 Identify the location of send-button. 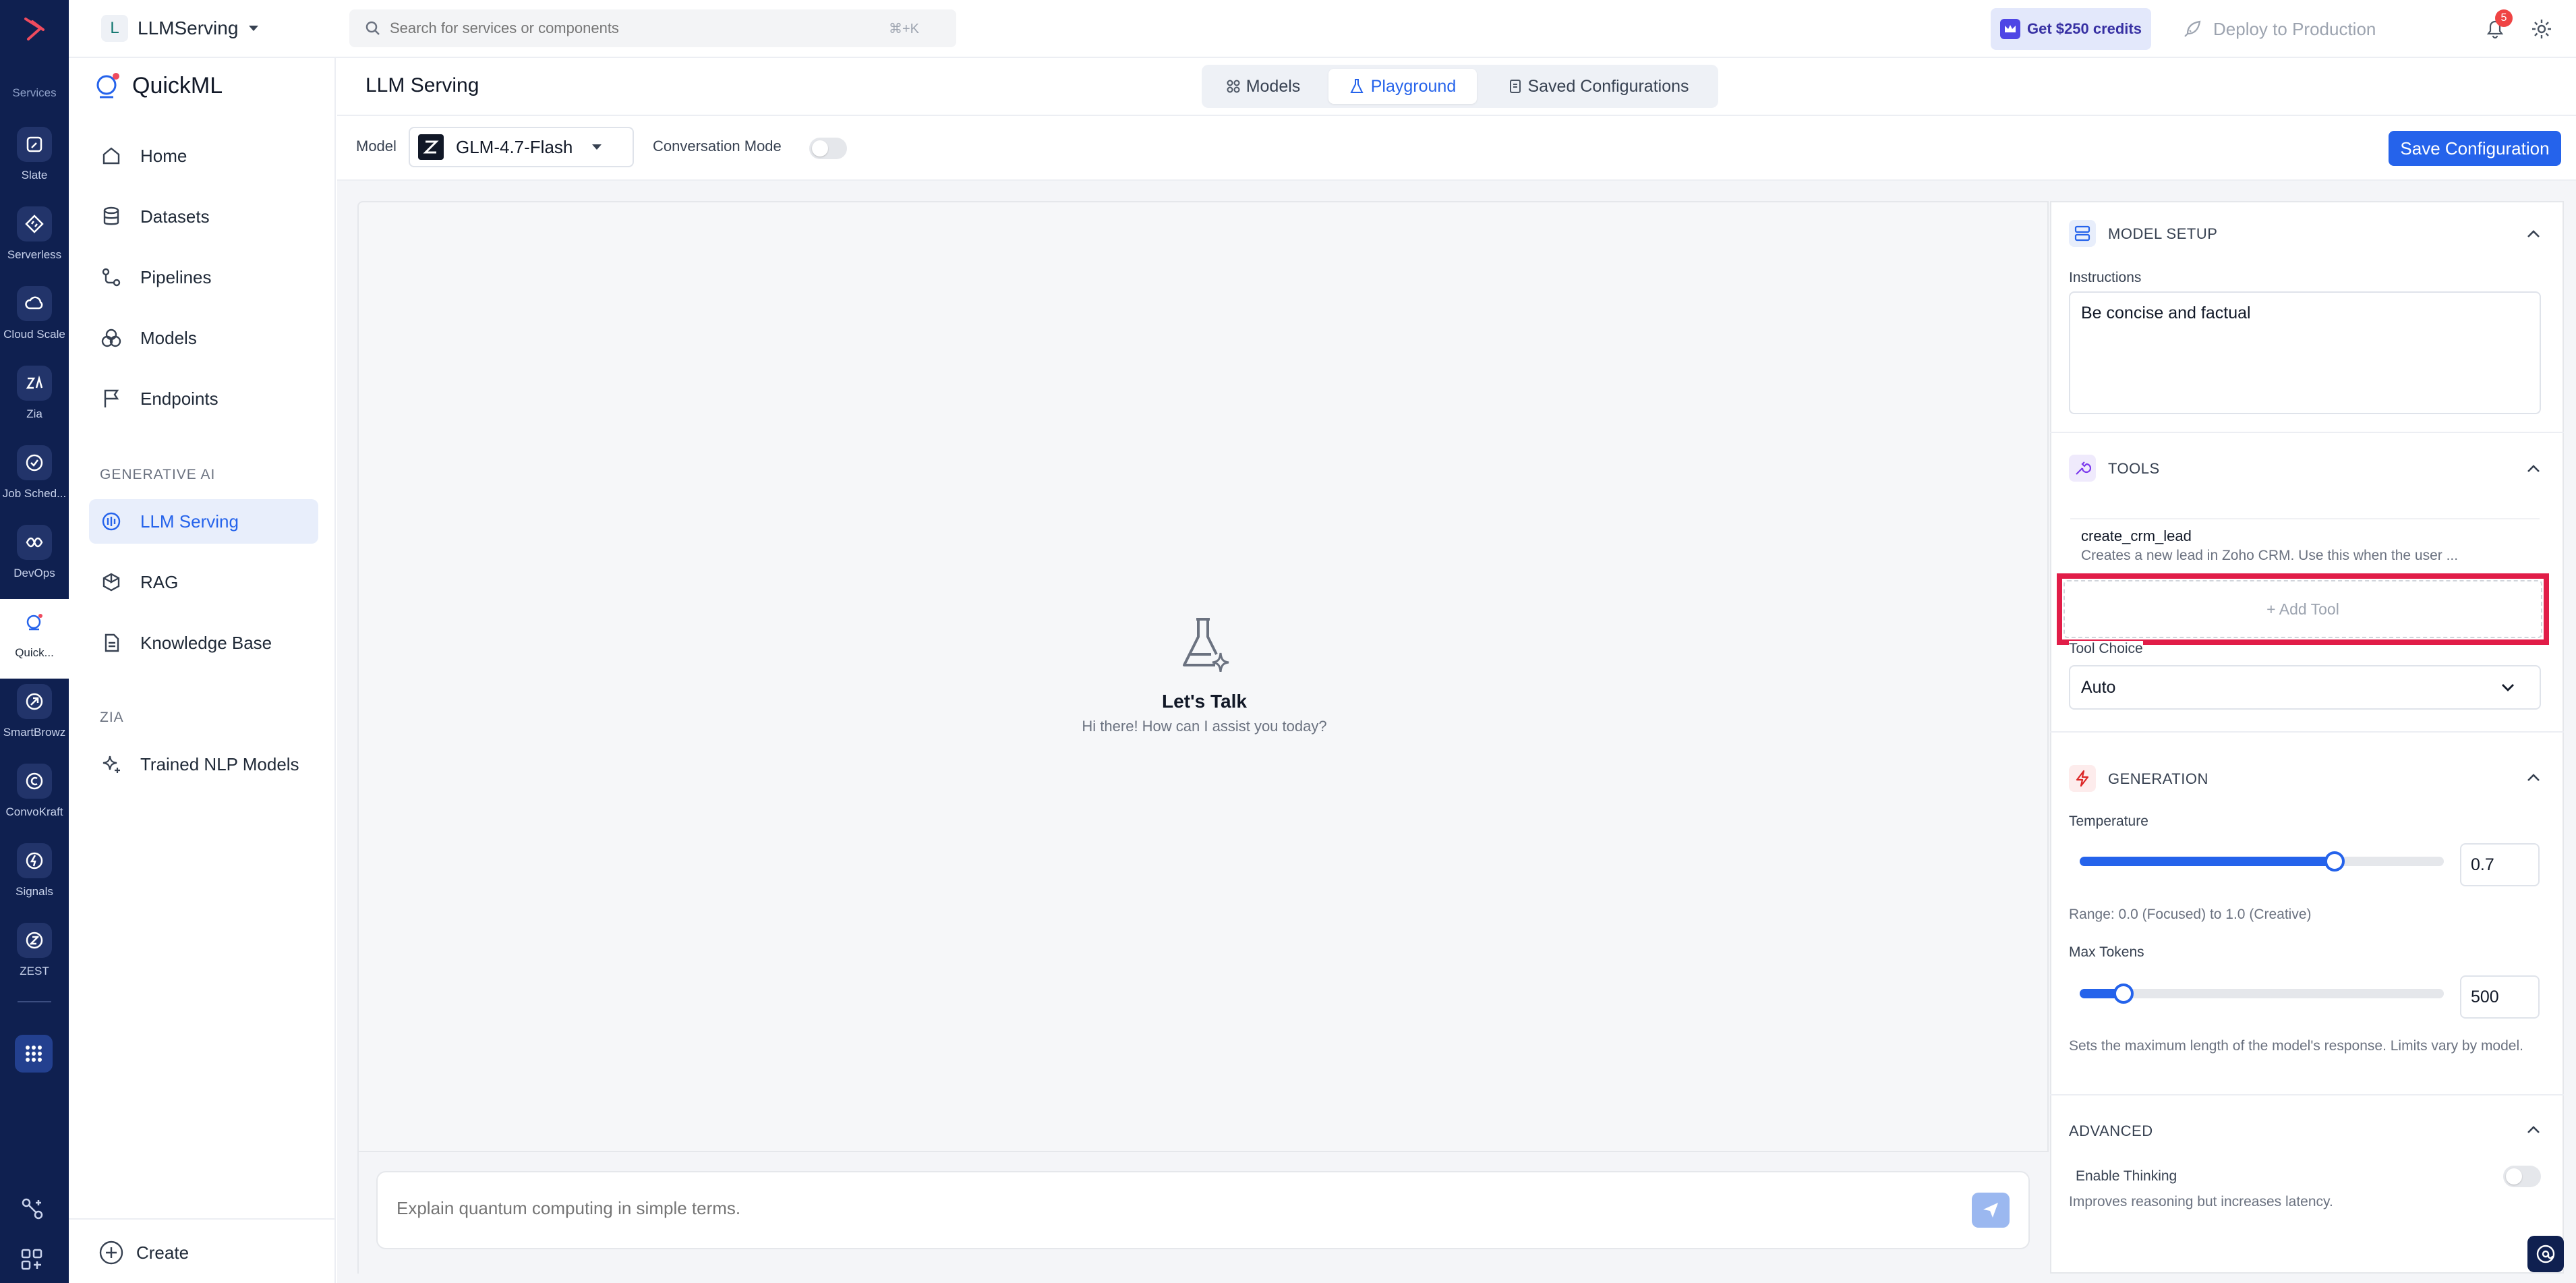
(1991, 1210).